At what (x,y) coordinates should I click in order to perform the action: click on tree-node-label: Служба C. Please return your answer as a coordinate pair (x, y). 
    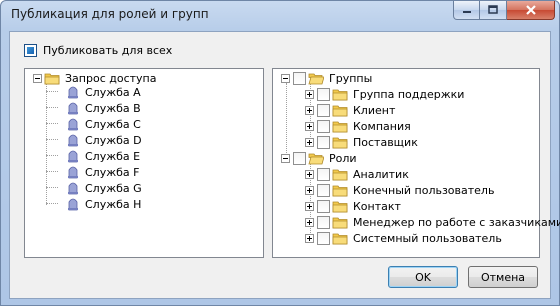
    Looking at the image, I should click on (113, 124).